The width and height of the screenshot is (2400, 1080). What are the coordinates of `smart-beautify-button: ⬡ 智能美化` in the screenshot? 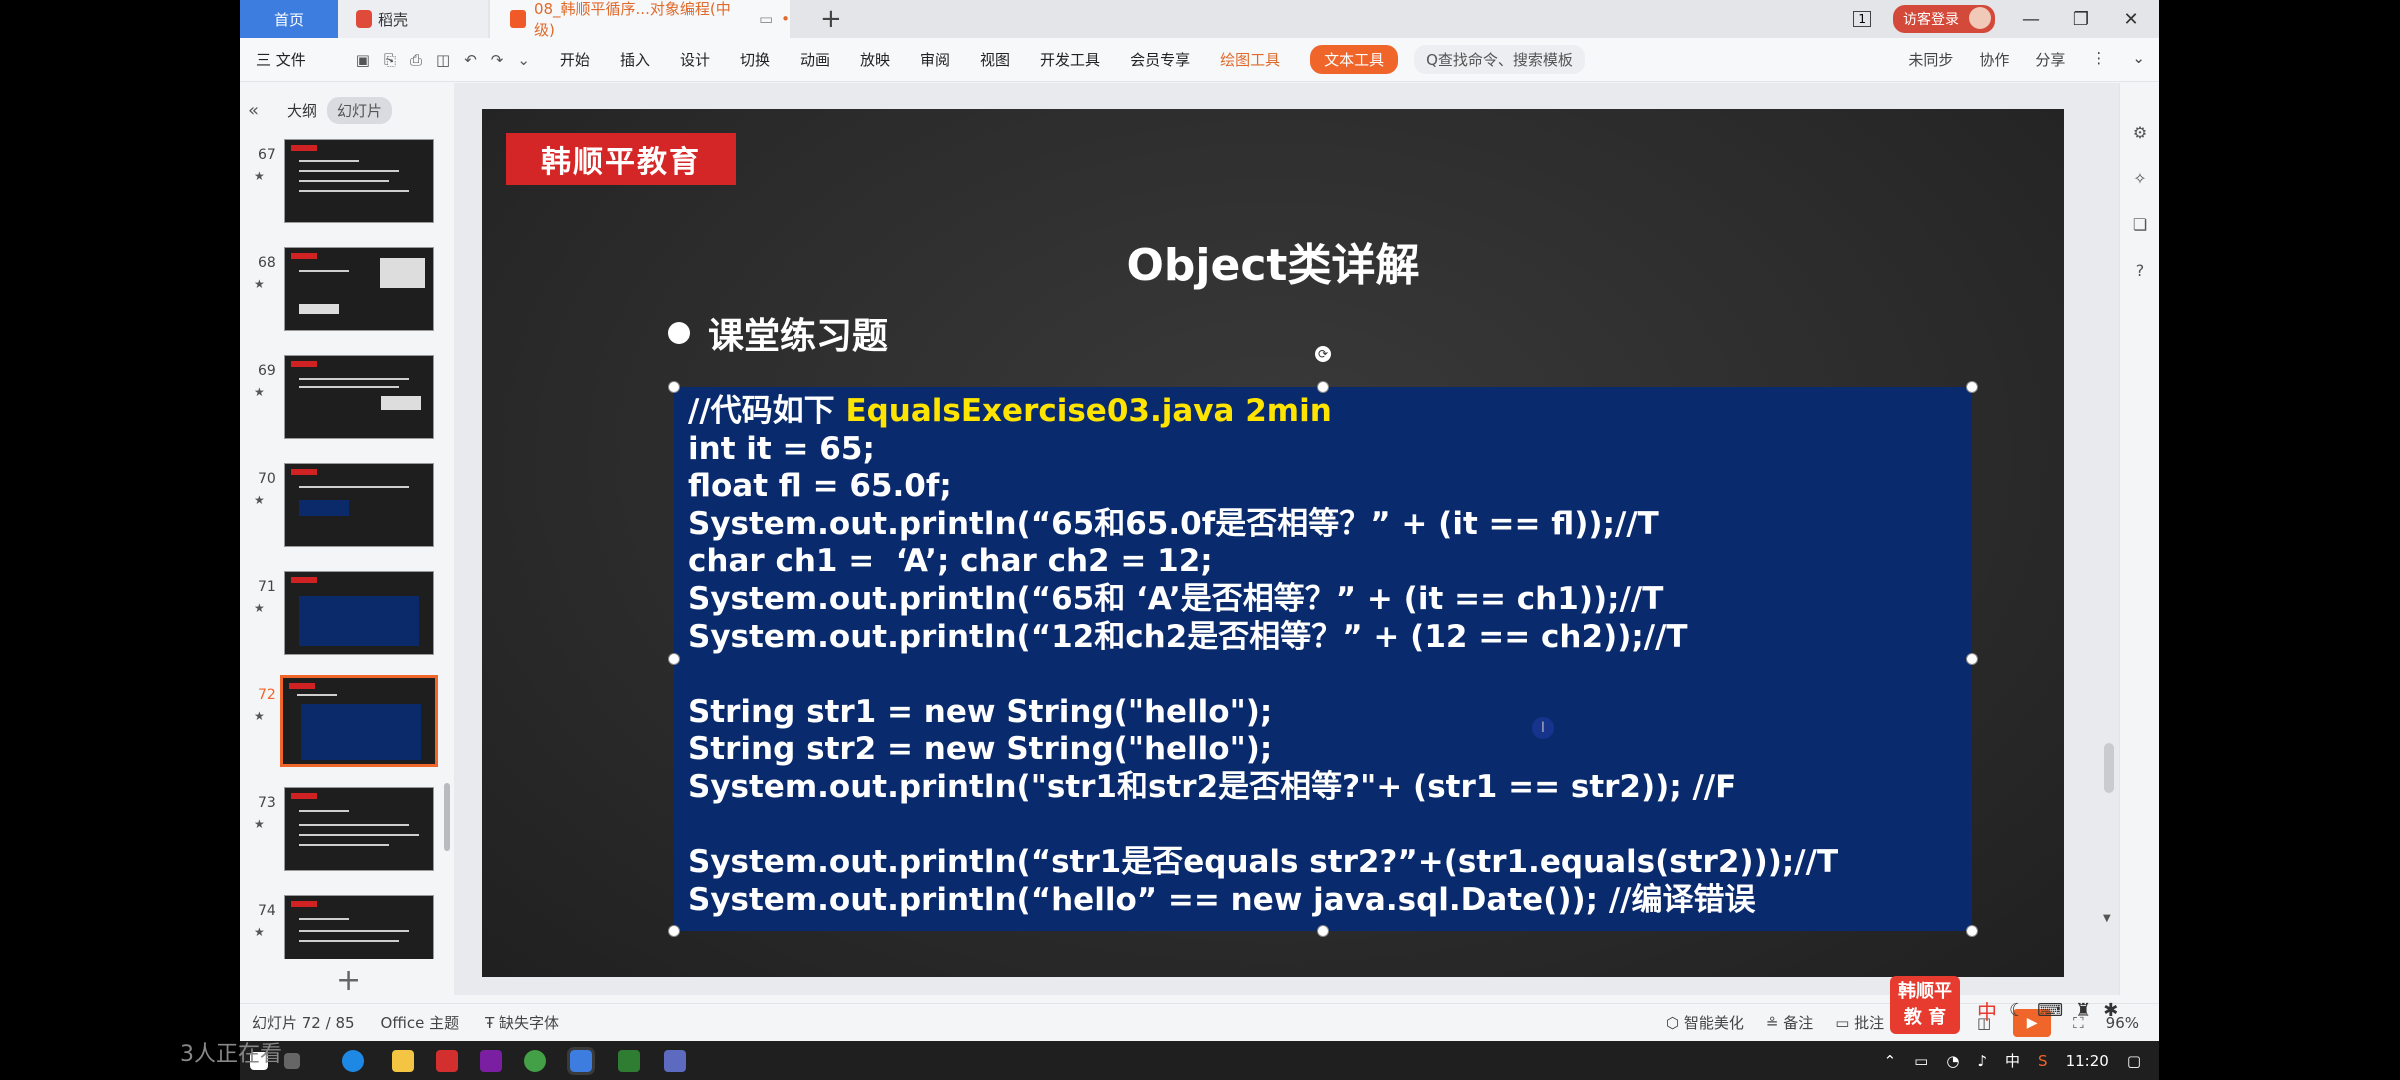 It's located at (1705, 1022).